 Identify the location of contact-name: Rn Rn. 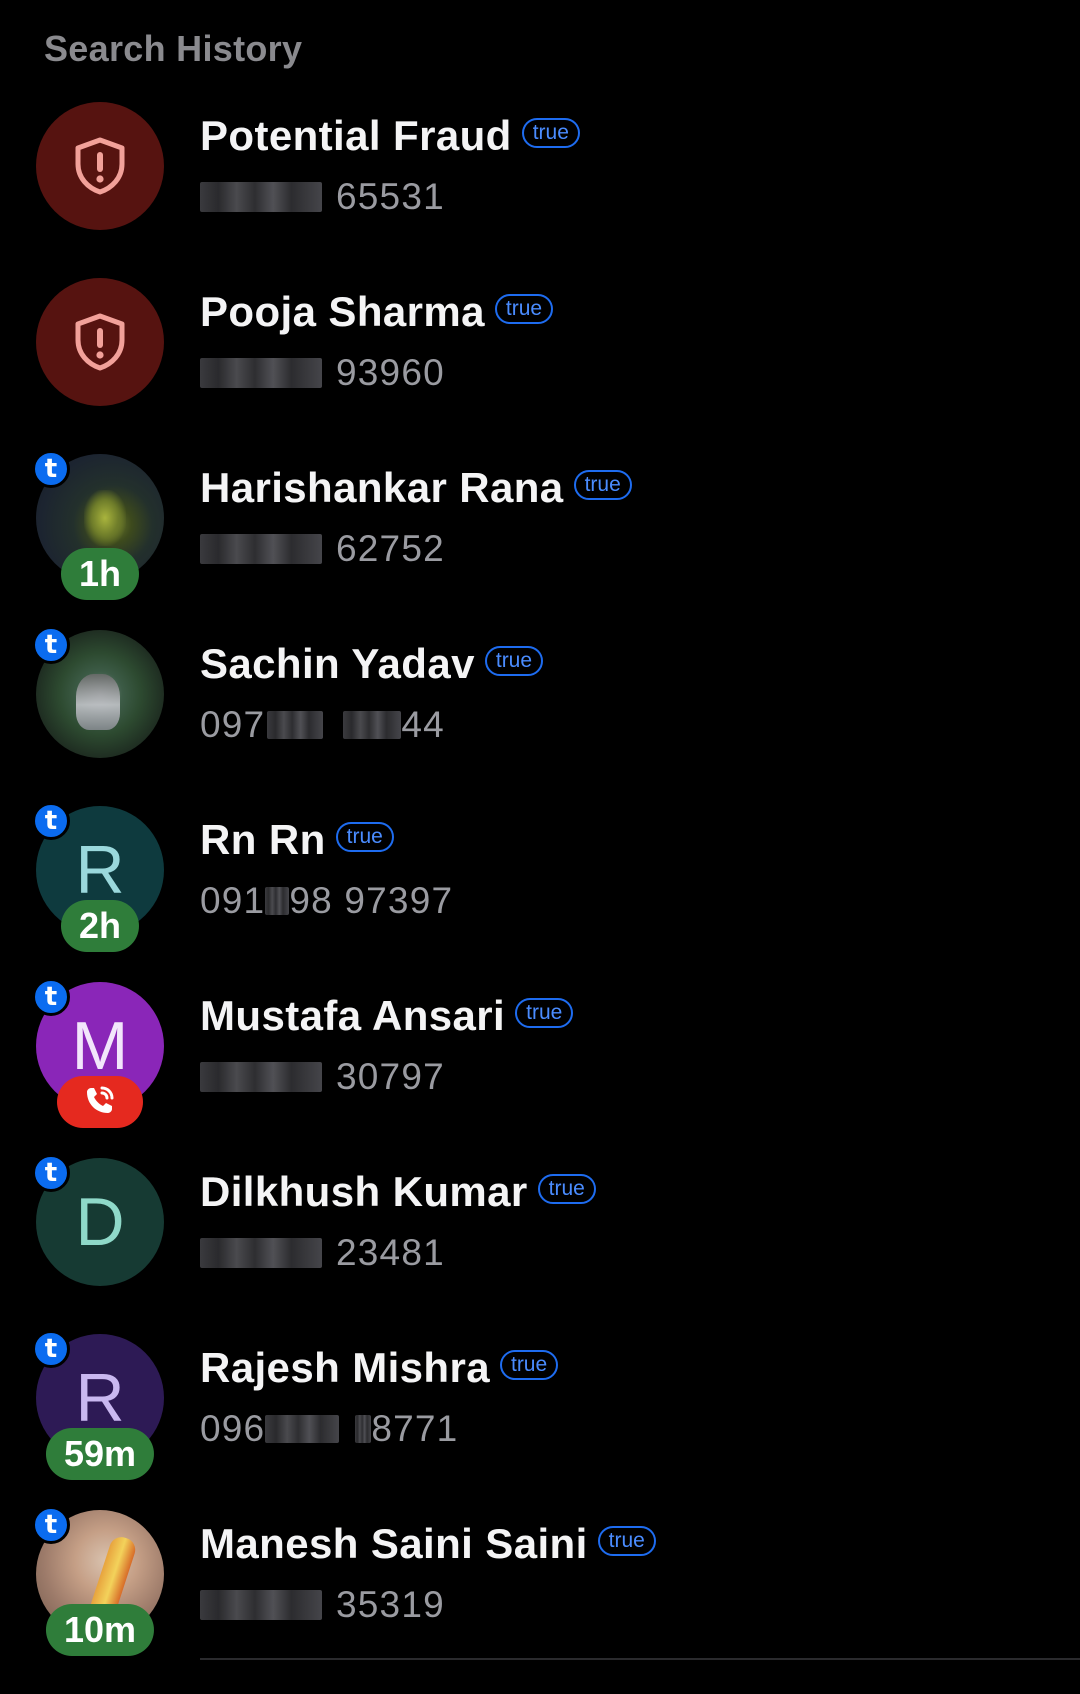
(263, 839).